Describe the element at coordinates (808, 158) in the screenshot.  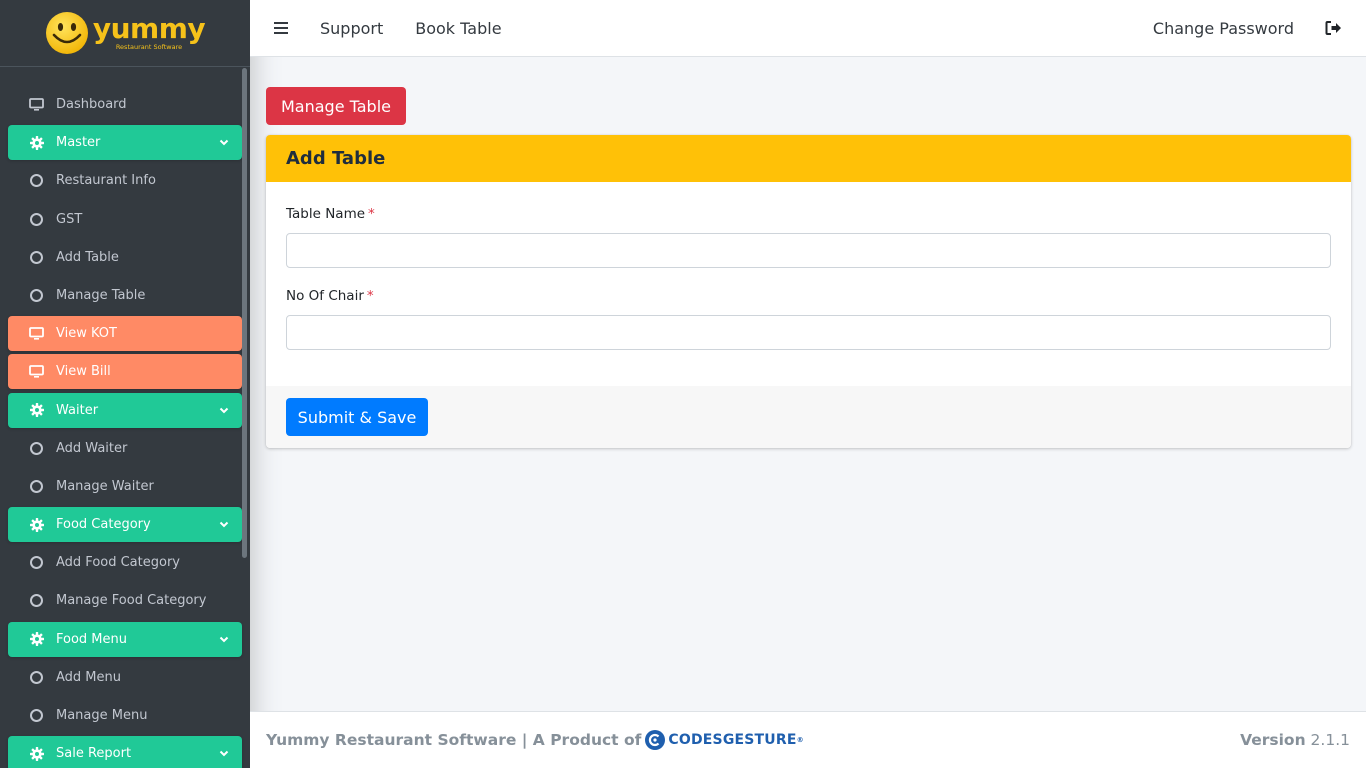
I see `card-title: Add Table` at that location.